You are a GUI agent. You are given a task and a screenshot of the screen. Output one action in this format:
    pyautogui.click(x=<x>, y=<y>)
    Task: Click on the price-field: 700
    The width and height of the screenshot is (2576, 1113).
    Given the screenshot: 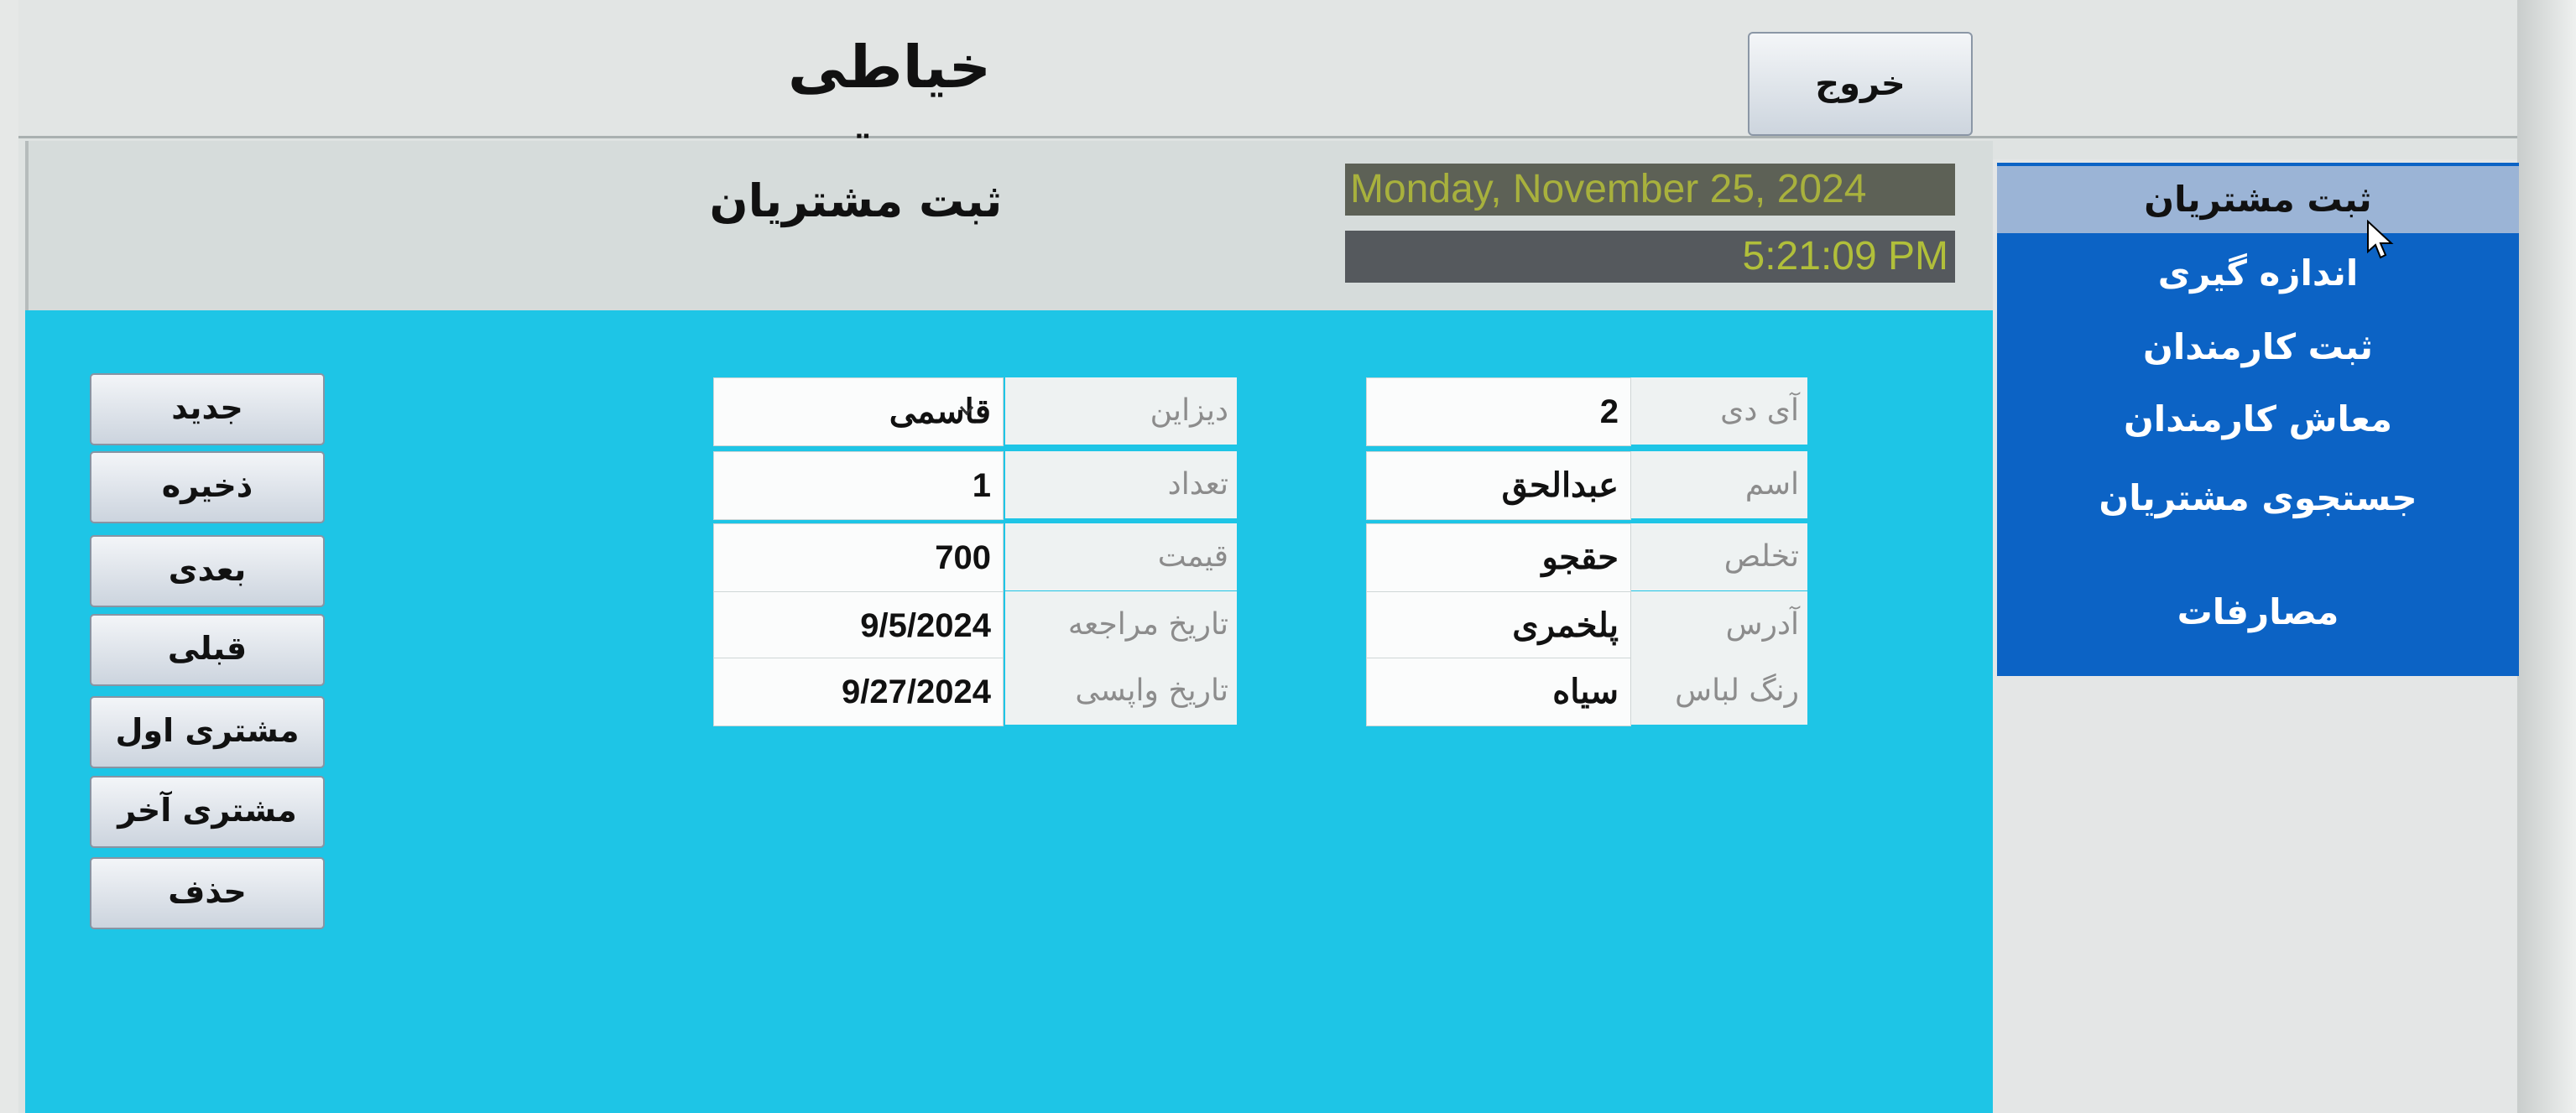 What is the action you would take?
    pyautogui.click(x=858, y=557)
    